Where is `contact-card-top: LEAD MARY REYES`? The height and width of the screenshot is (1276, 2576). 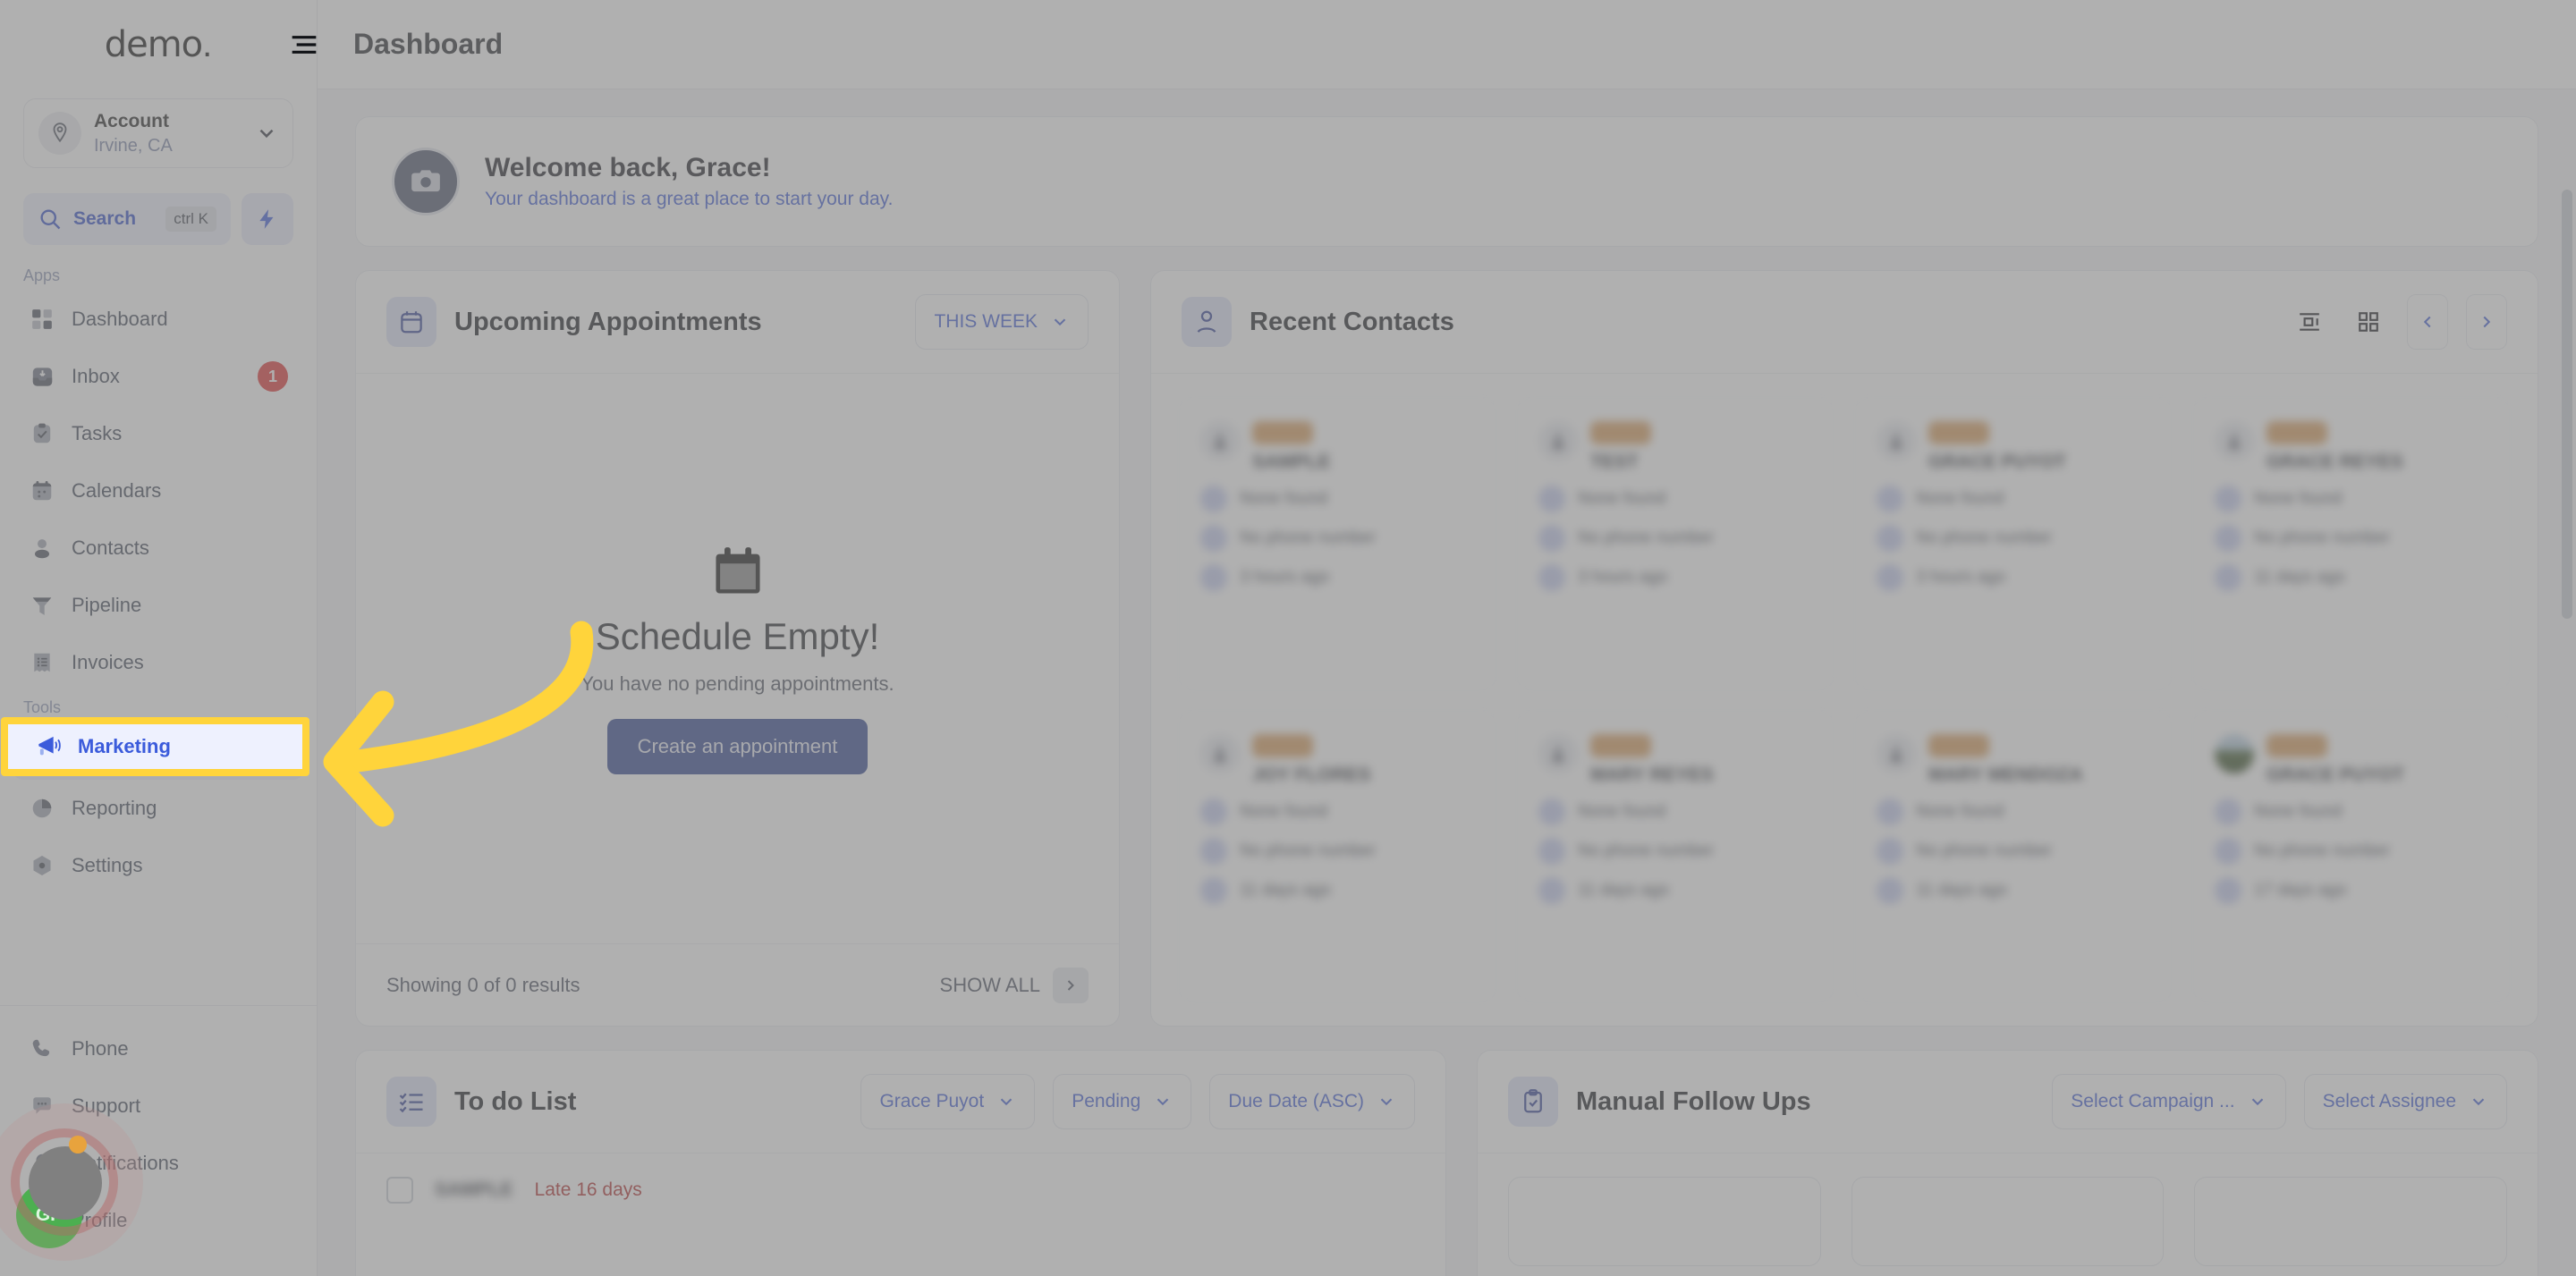 contact-card-top: LEAD MARY REYES is located at coordinates (1675, 759).